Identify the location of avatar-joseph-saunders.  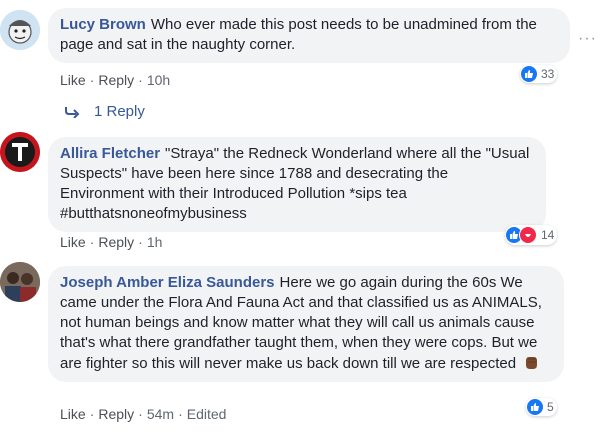
(20, 282).